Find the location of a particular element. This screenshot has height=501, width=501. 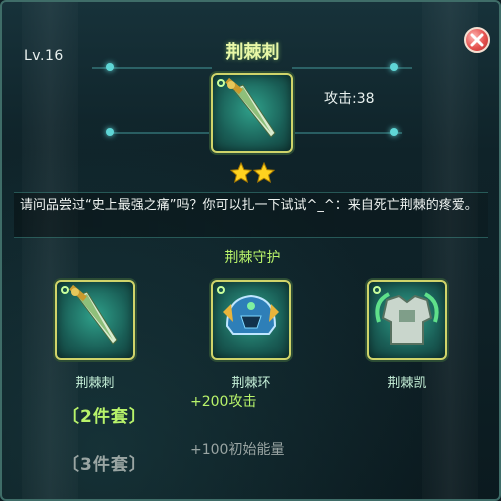

item-description: 请问品尝过“史上最强之痛”吗？你可以扎一下试试^_^：来自死亡荆棘的疼爱。 is located at coordinates (249, 205).